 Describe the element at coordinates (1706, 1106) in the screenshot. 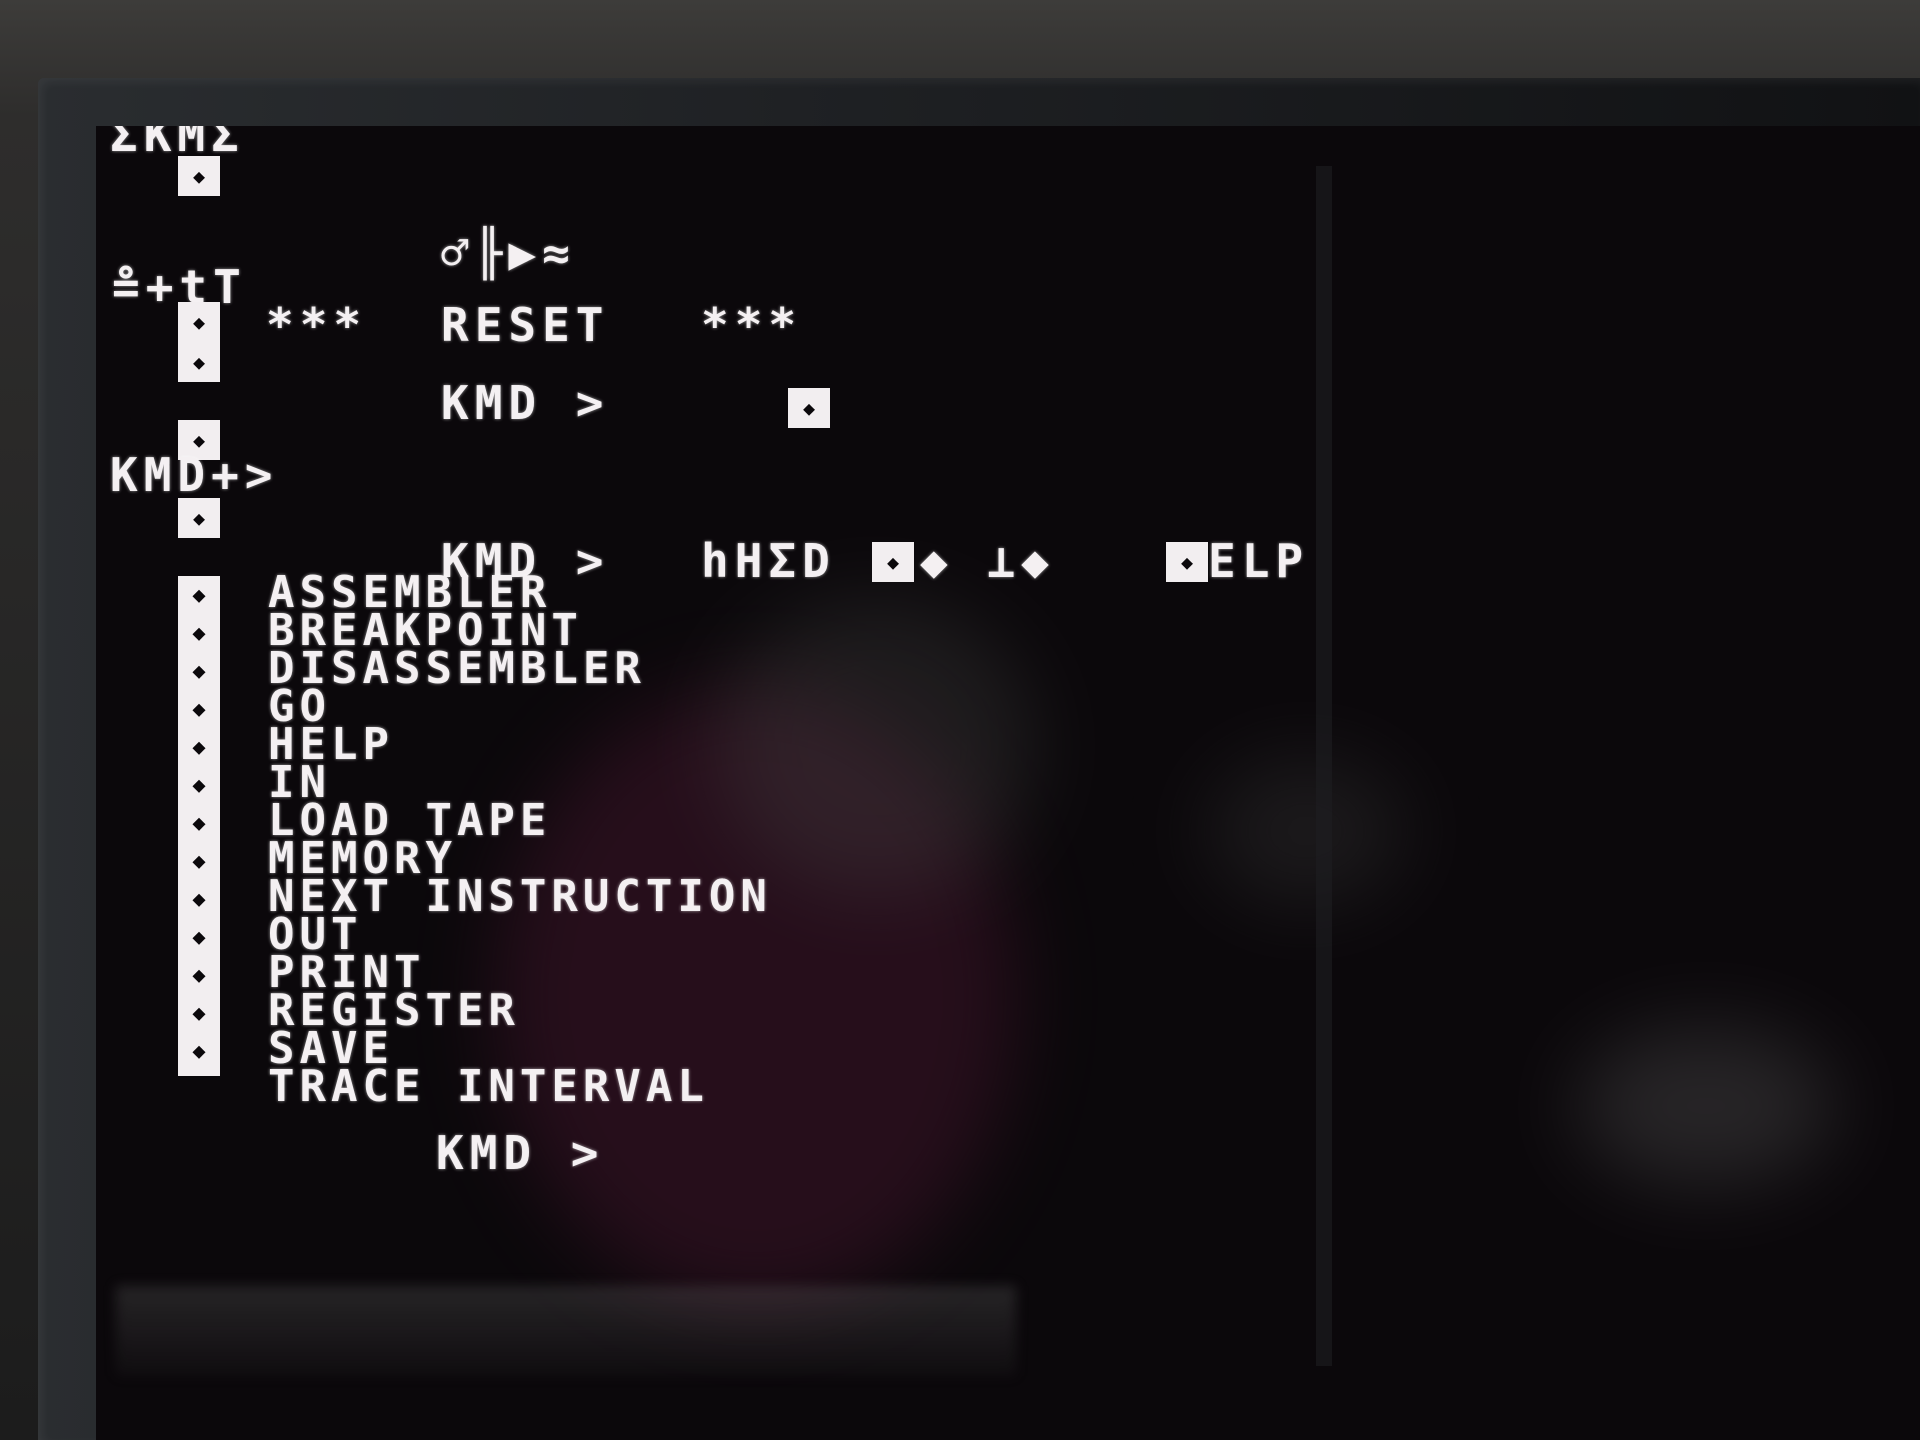

I see `reflection-room` at that location.